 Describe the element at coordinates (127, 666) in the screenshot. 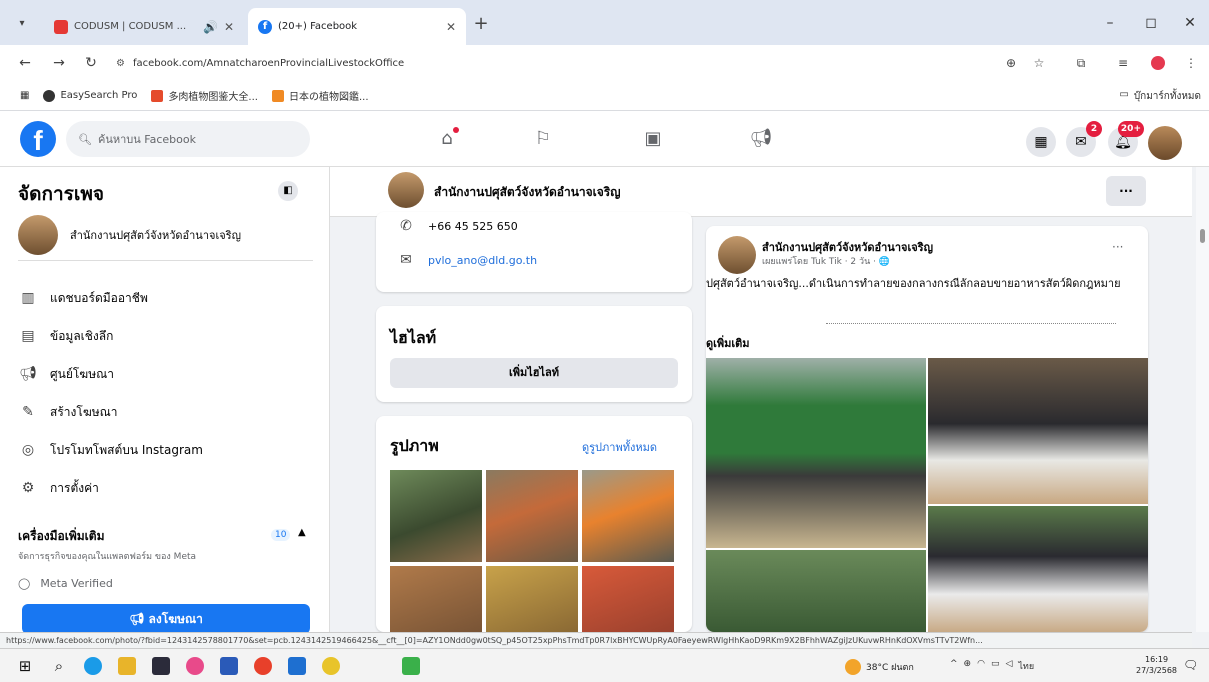

I see `file-explorer-icon` at that location.